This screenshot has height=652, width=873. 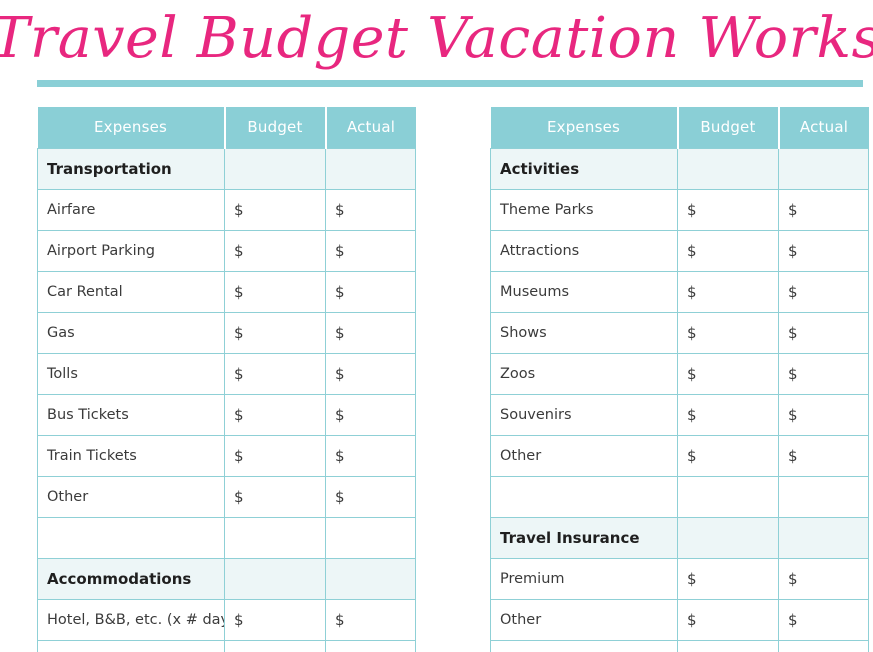 I want to click on table-header-left: Expenses Budget Actual, so click(x=226, y=127).